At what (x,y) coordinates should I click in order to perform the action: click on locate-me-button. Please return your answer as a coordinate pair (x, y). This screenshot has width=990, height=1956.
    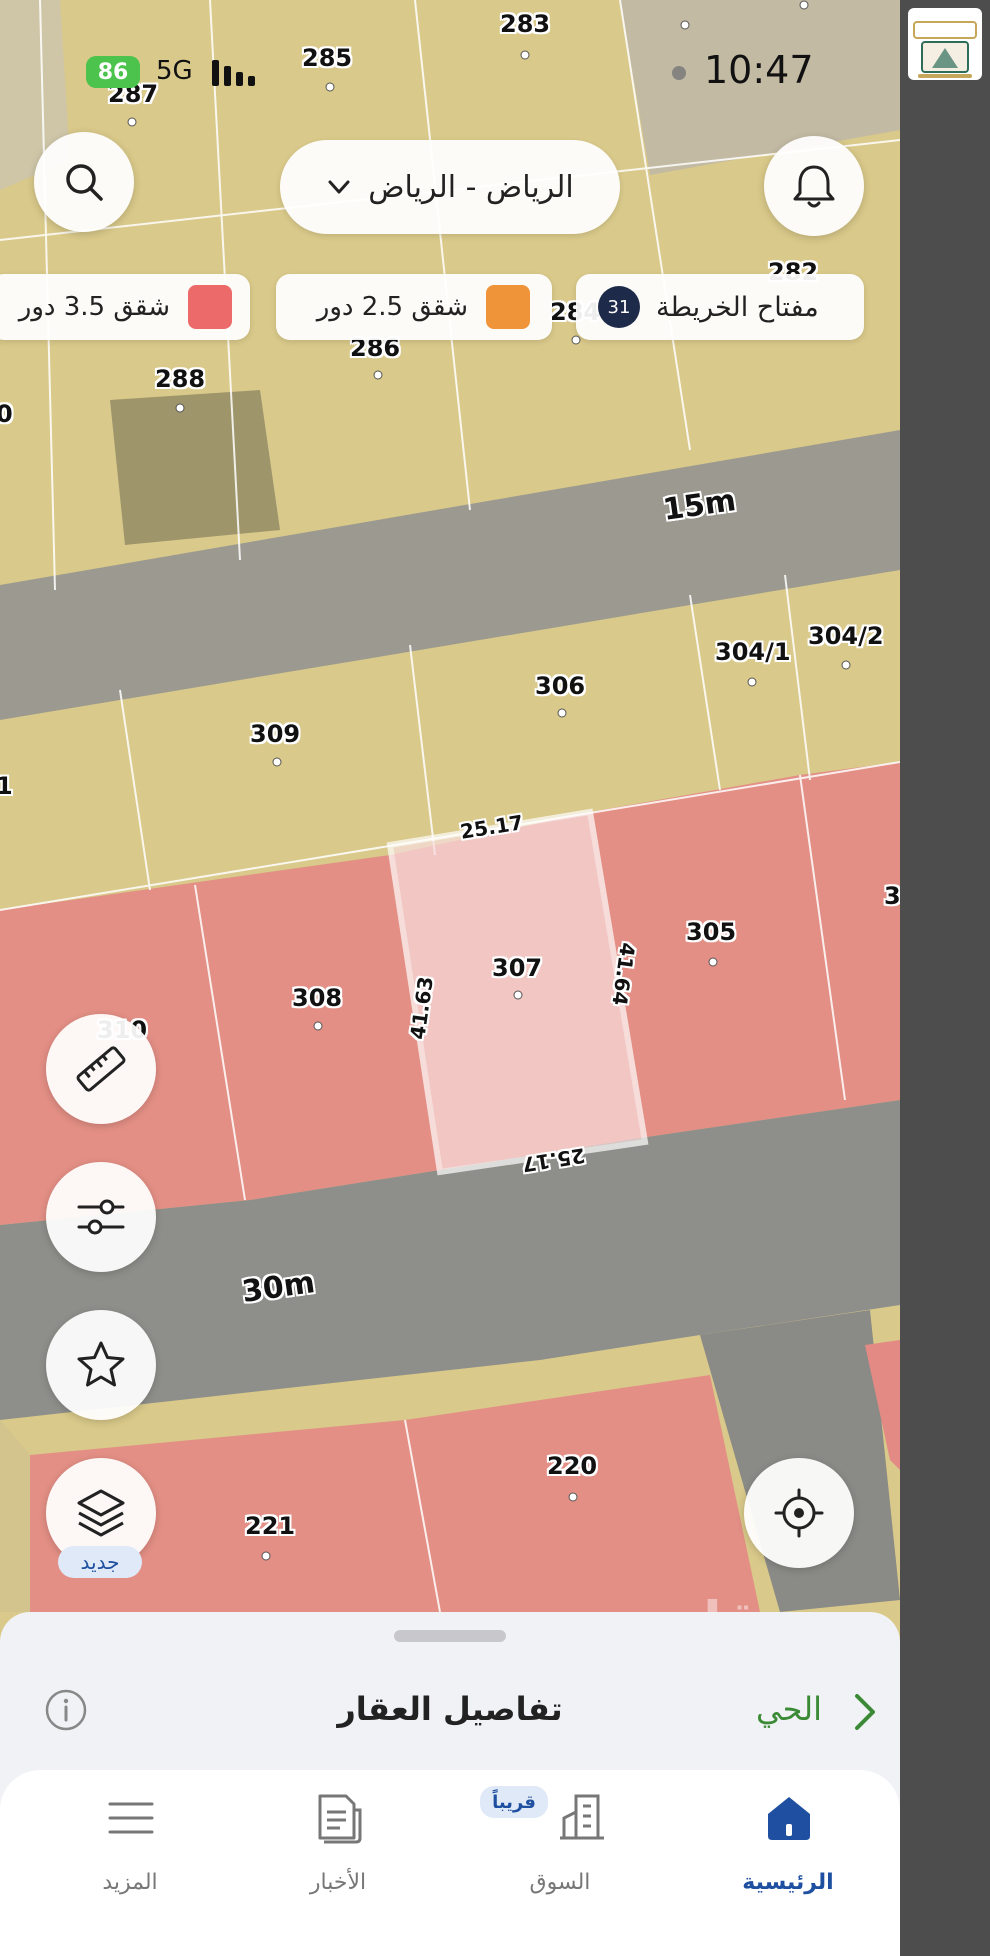
    Looking at the image, I should click on (799, 1513).